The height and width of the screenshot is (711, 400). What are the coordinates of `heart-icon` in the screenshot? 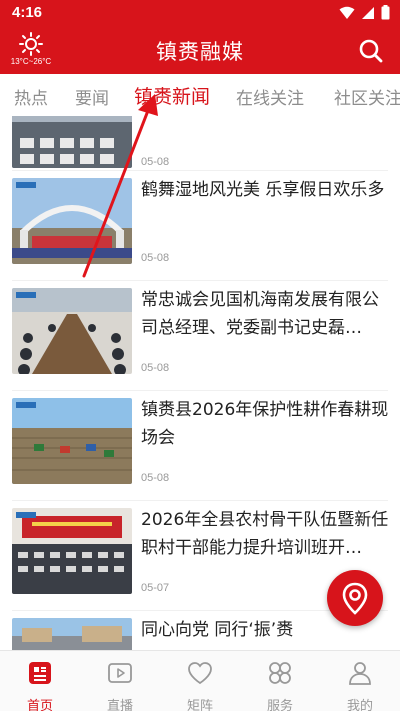 It's located at (200, 673).